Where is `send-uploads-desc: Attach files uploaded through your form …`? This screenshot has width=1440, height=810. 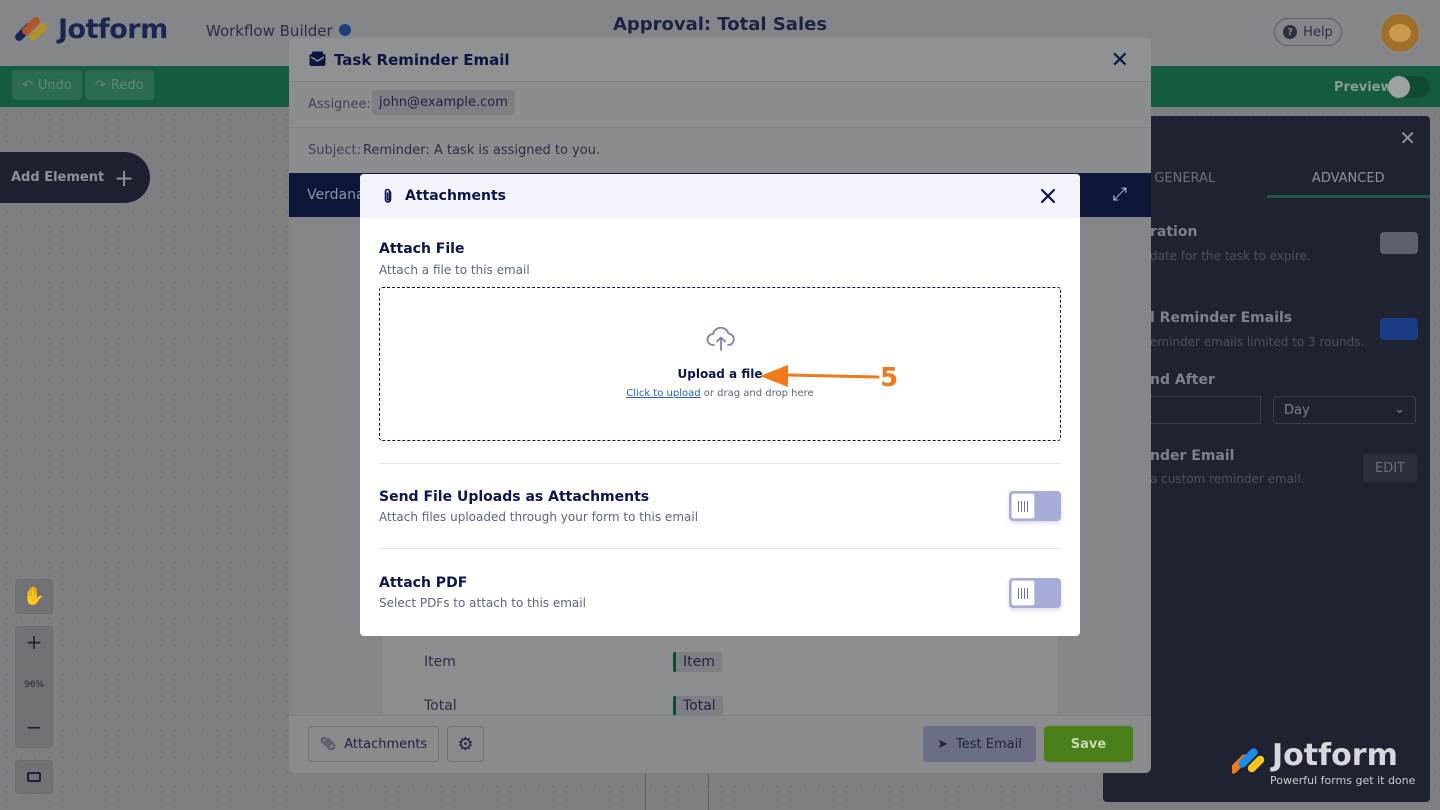
send-uploads-desc: Attach files uploaded through your form … is located at coordinates (539, 517).